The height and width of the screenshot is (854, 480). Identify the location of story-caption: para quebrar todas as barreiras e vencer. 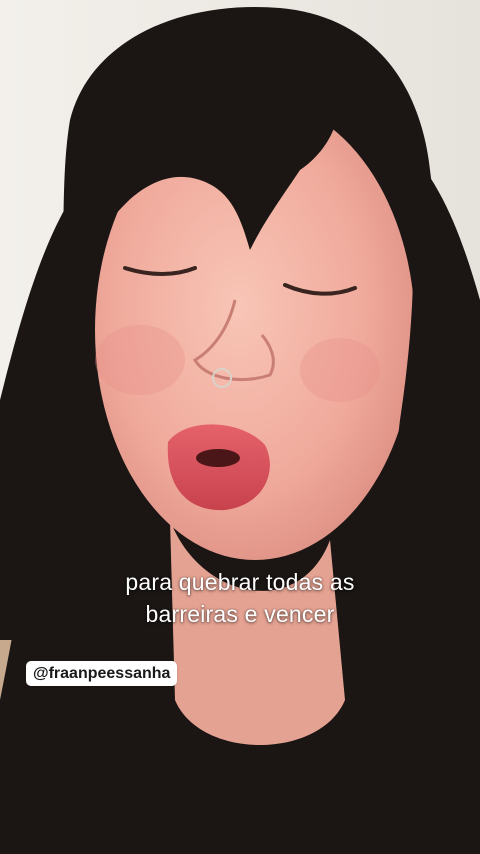
(240, 598).